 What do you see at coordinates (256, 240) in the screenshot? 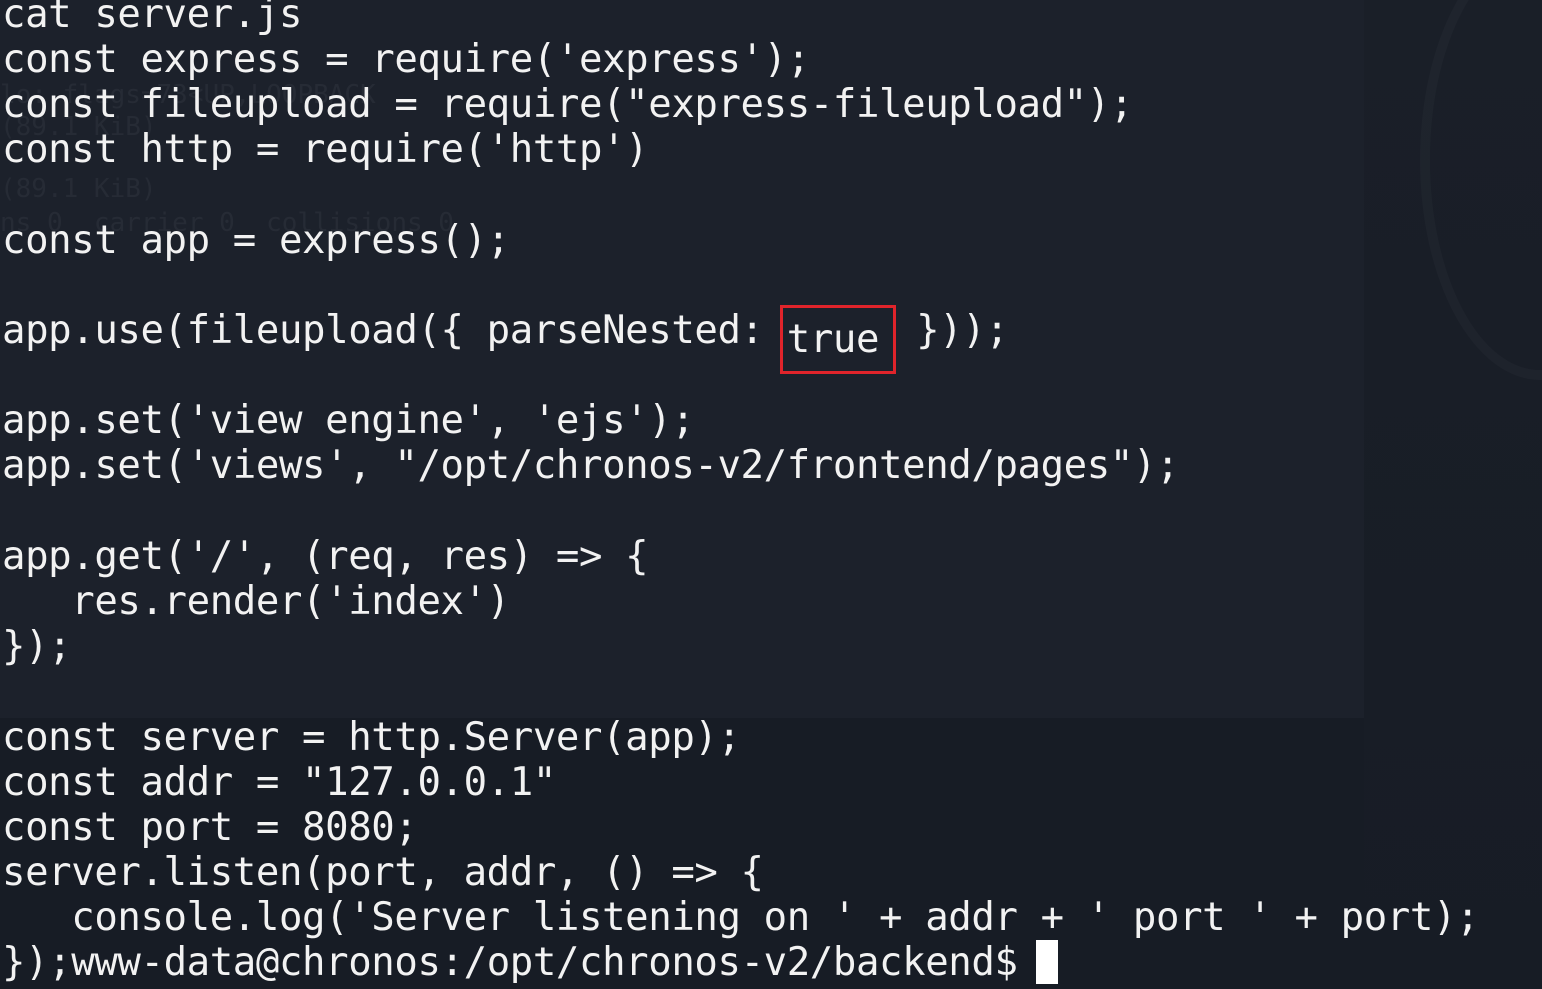
I see `code-line: const app = express();` at bounding box center [256, 240].